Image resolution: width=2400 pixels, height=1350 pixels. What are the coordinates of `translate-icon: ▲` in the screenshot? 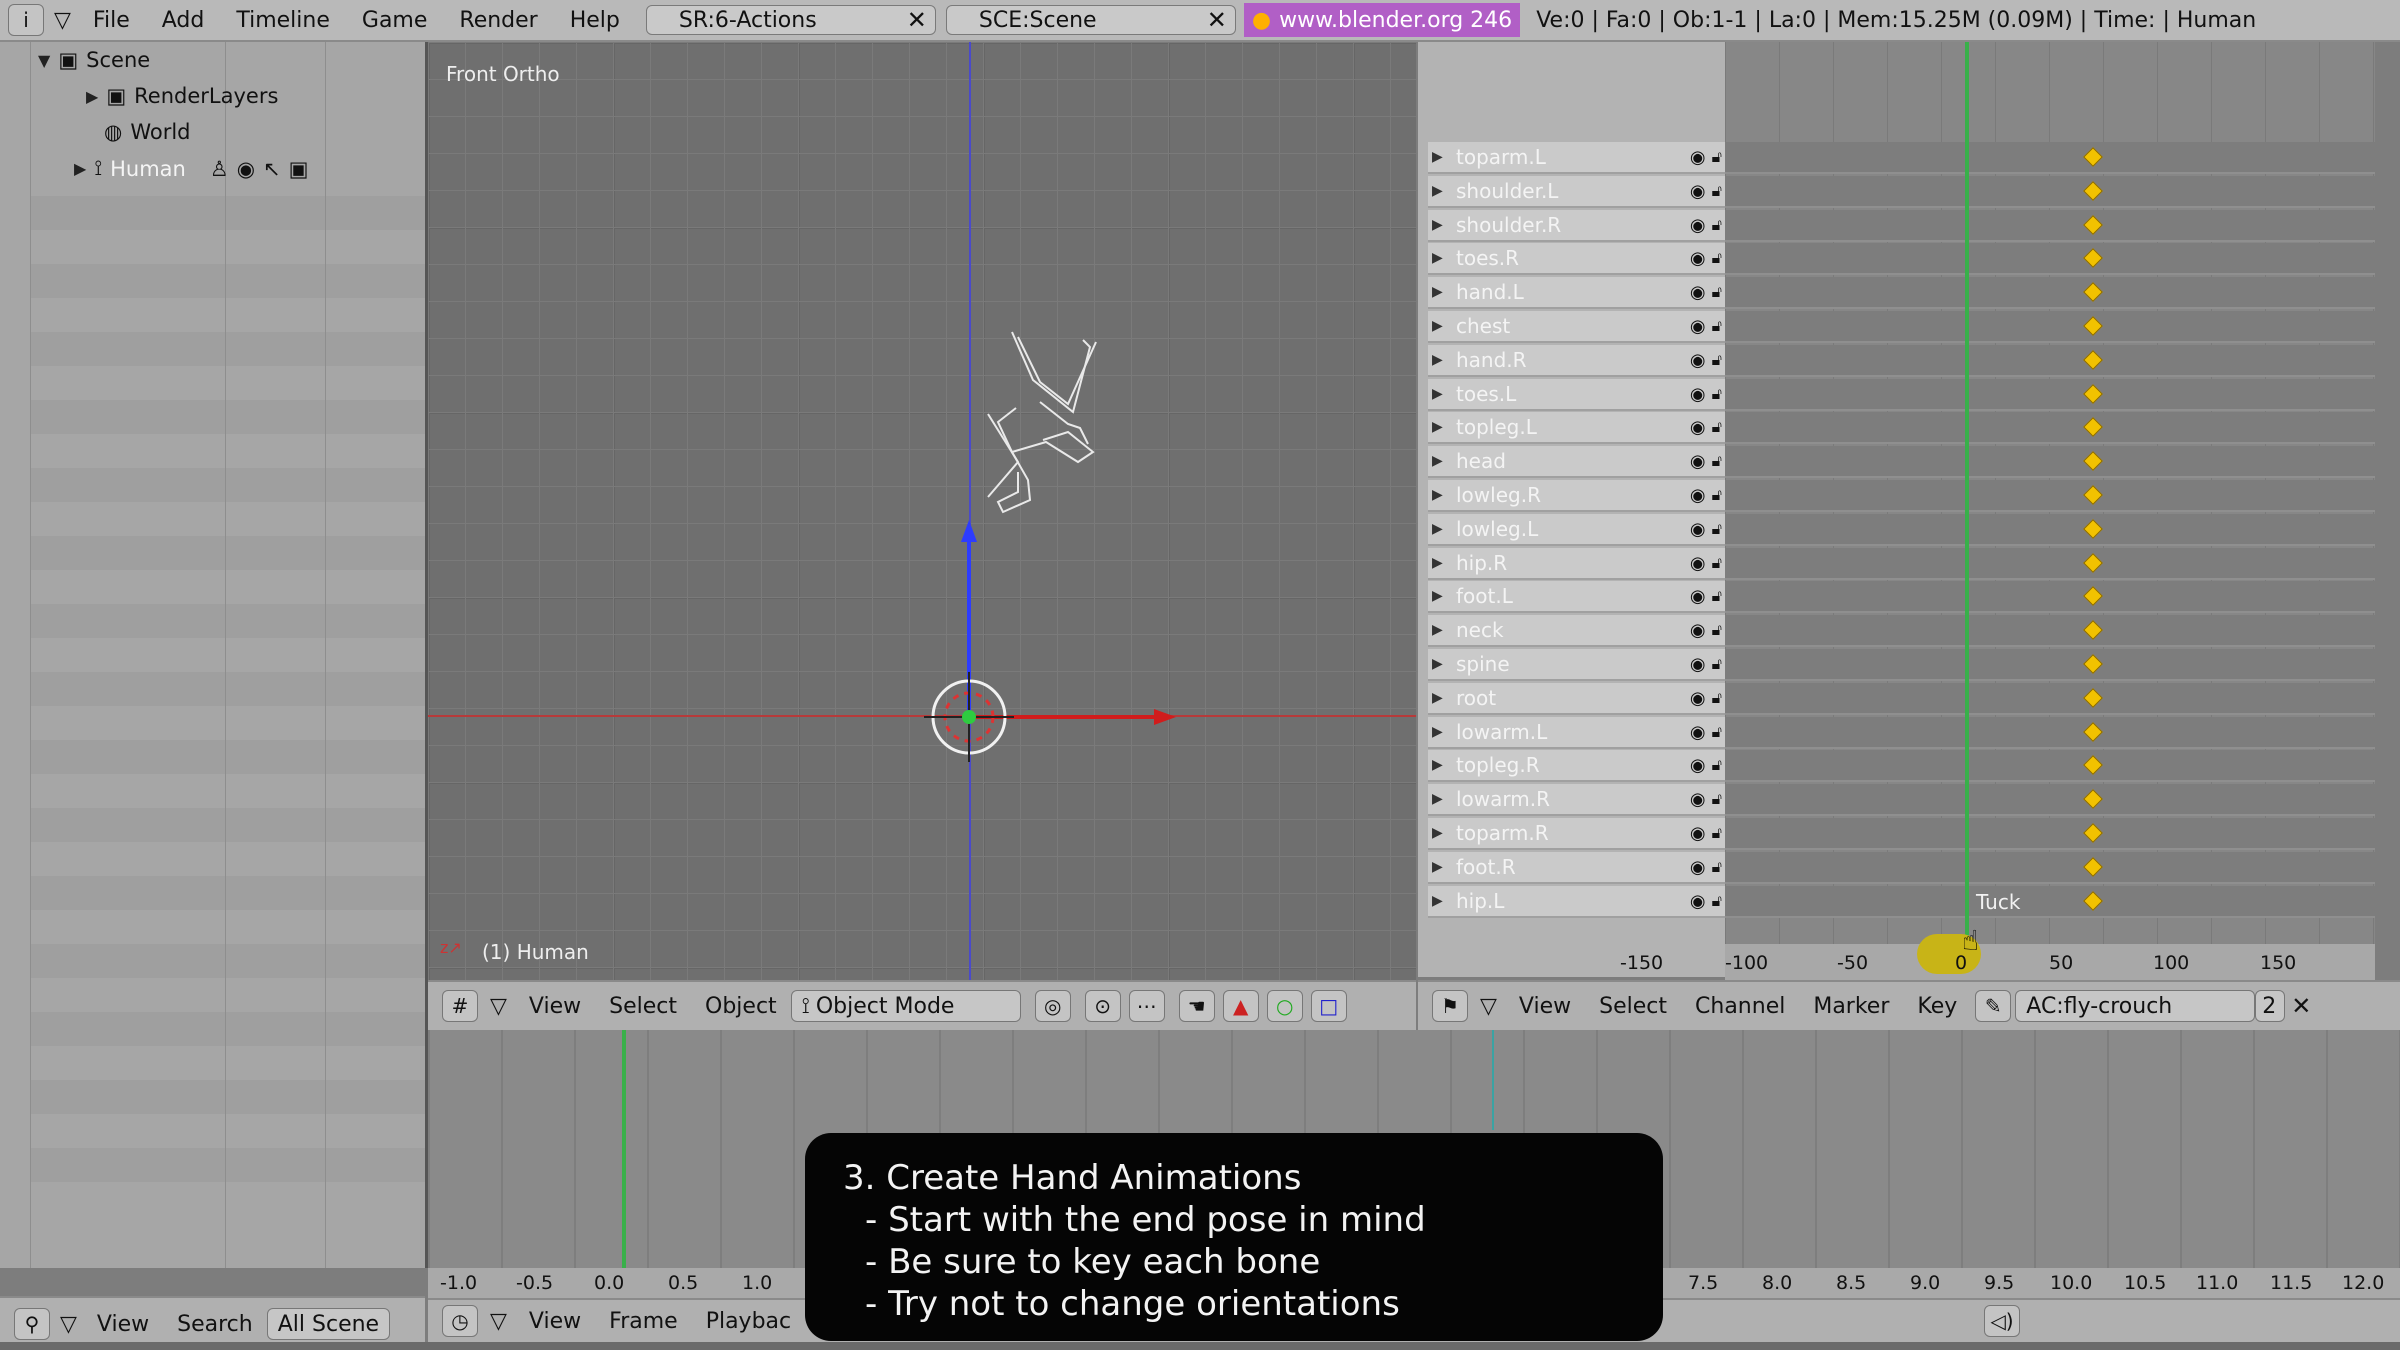 It's located at (1240, 1006).